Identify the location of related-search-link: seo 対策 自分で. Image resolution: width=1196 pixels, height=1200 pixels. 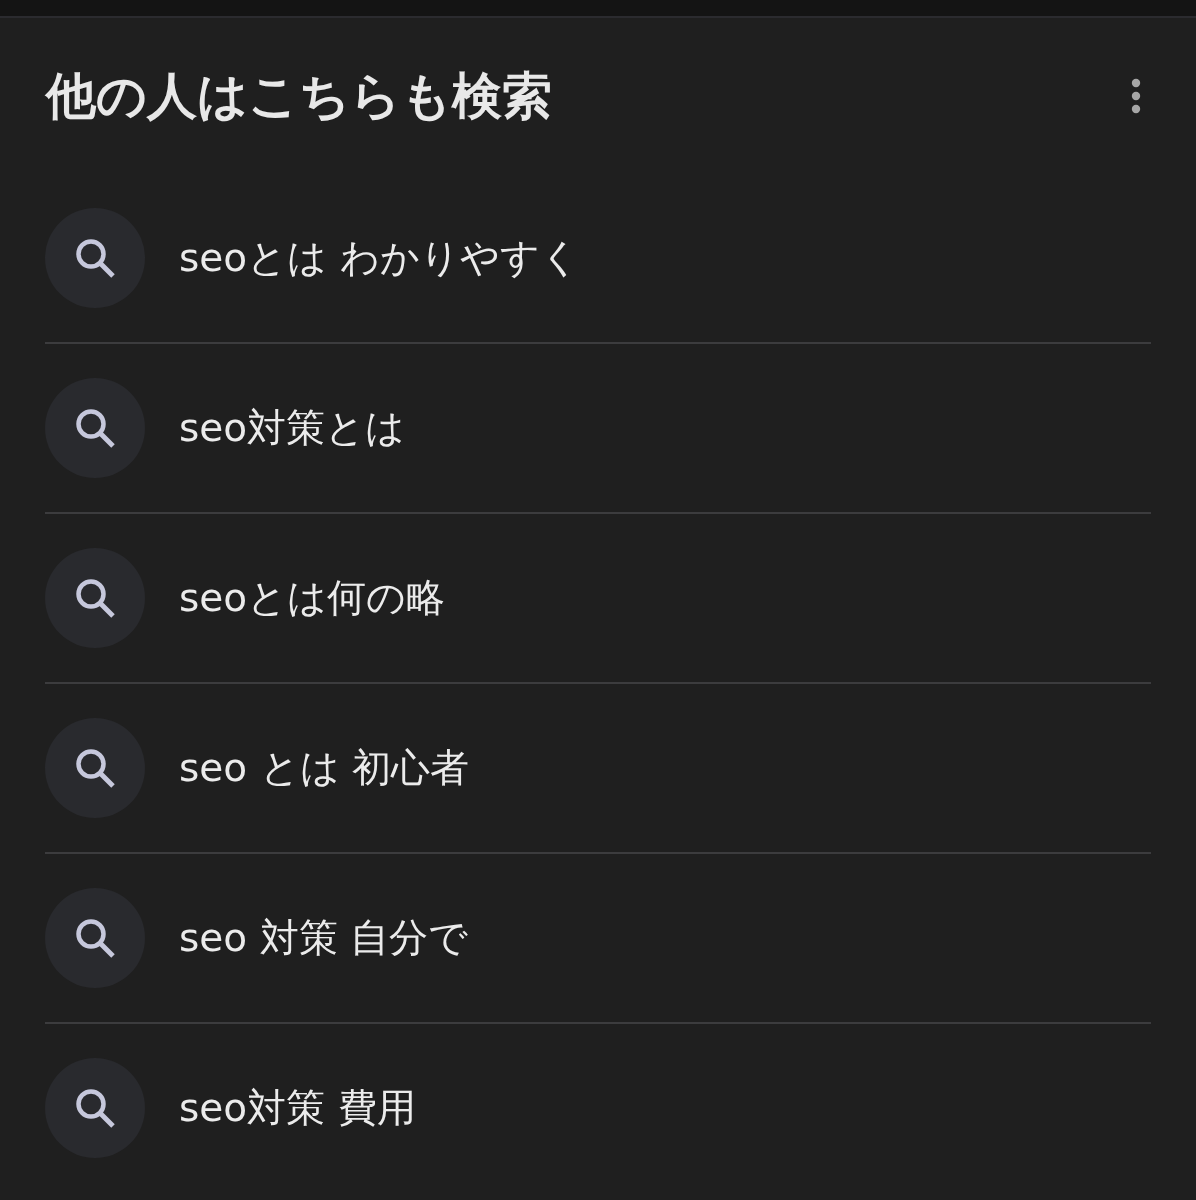
(598, 938).